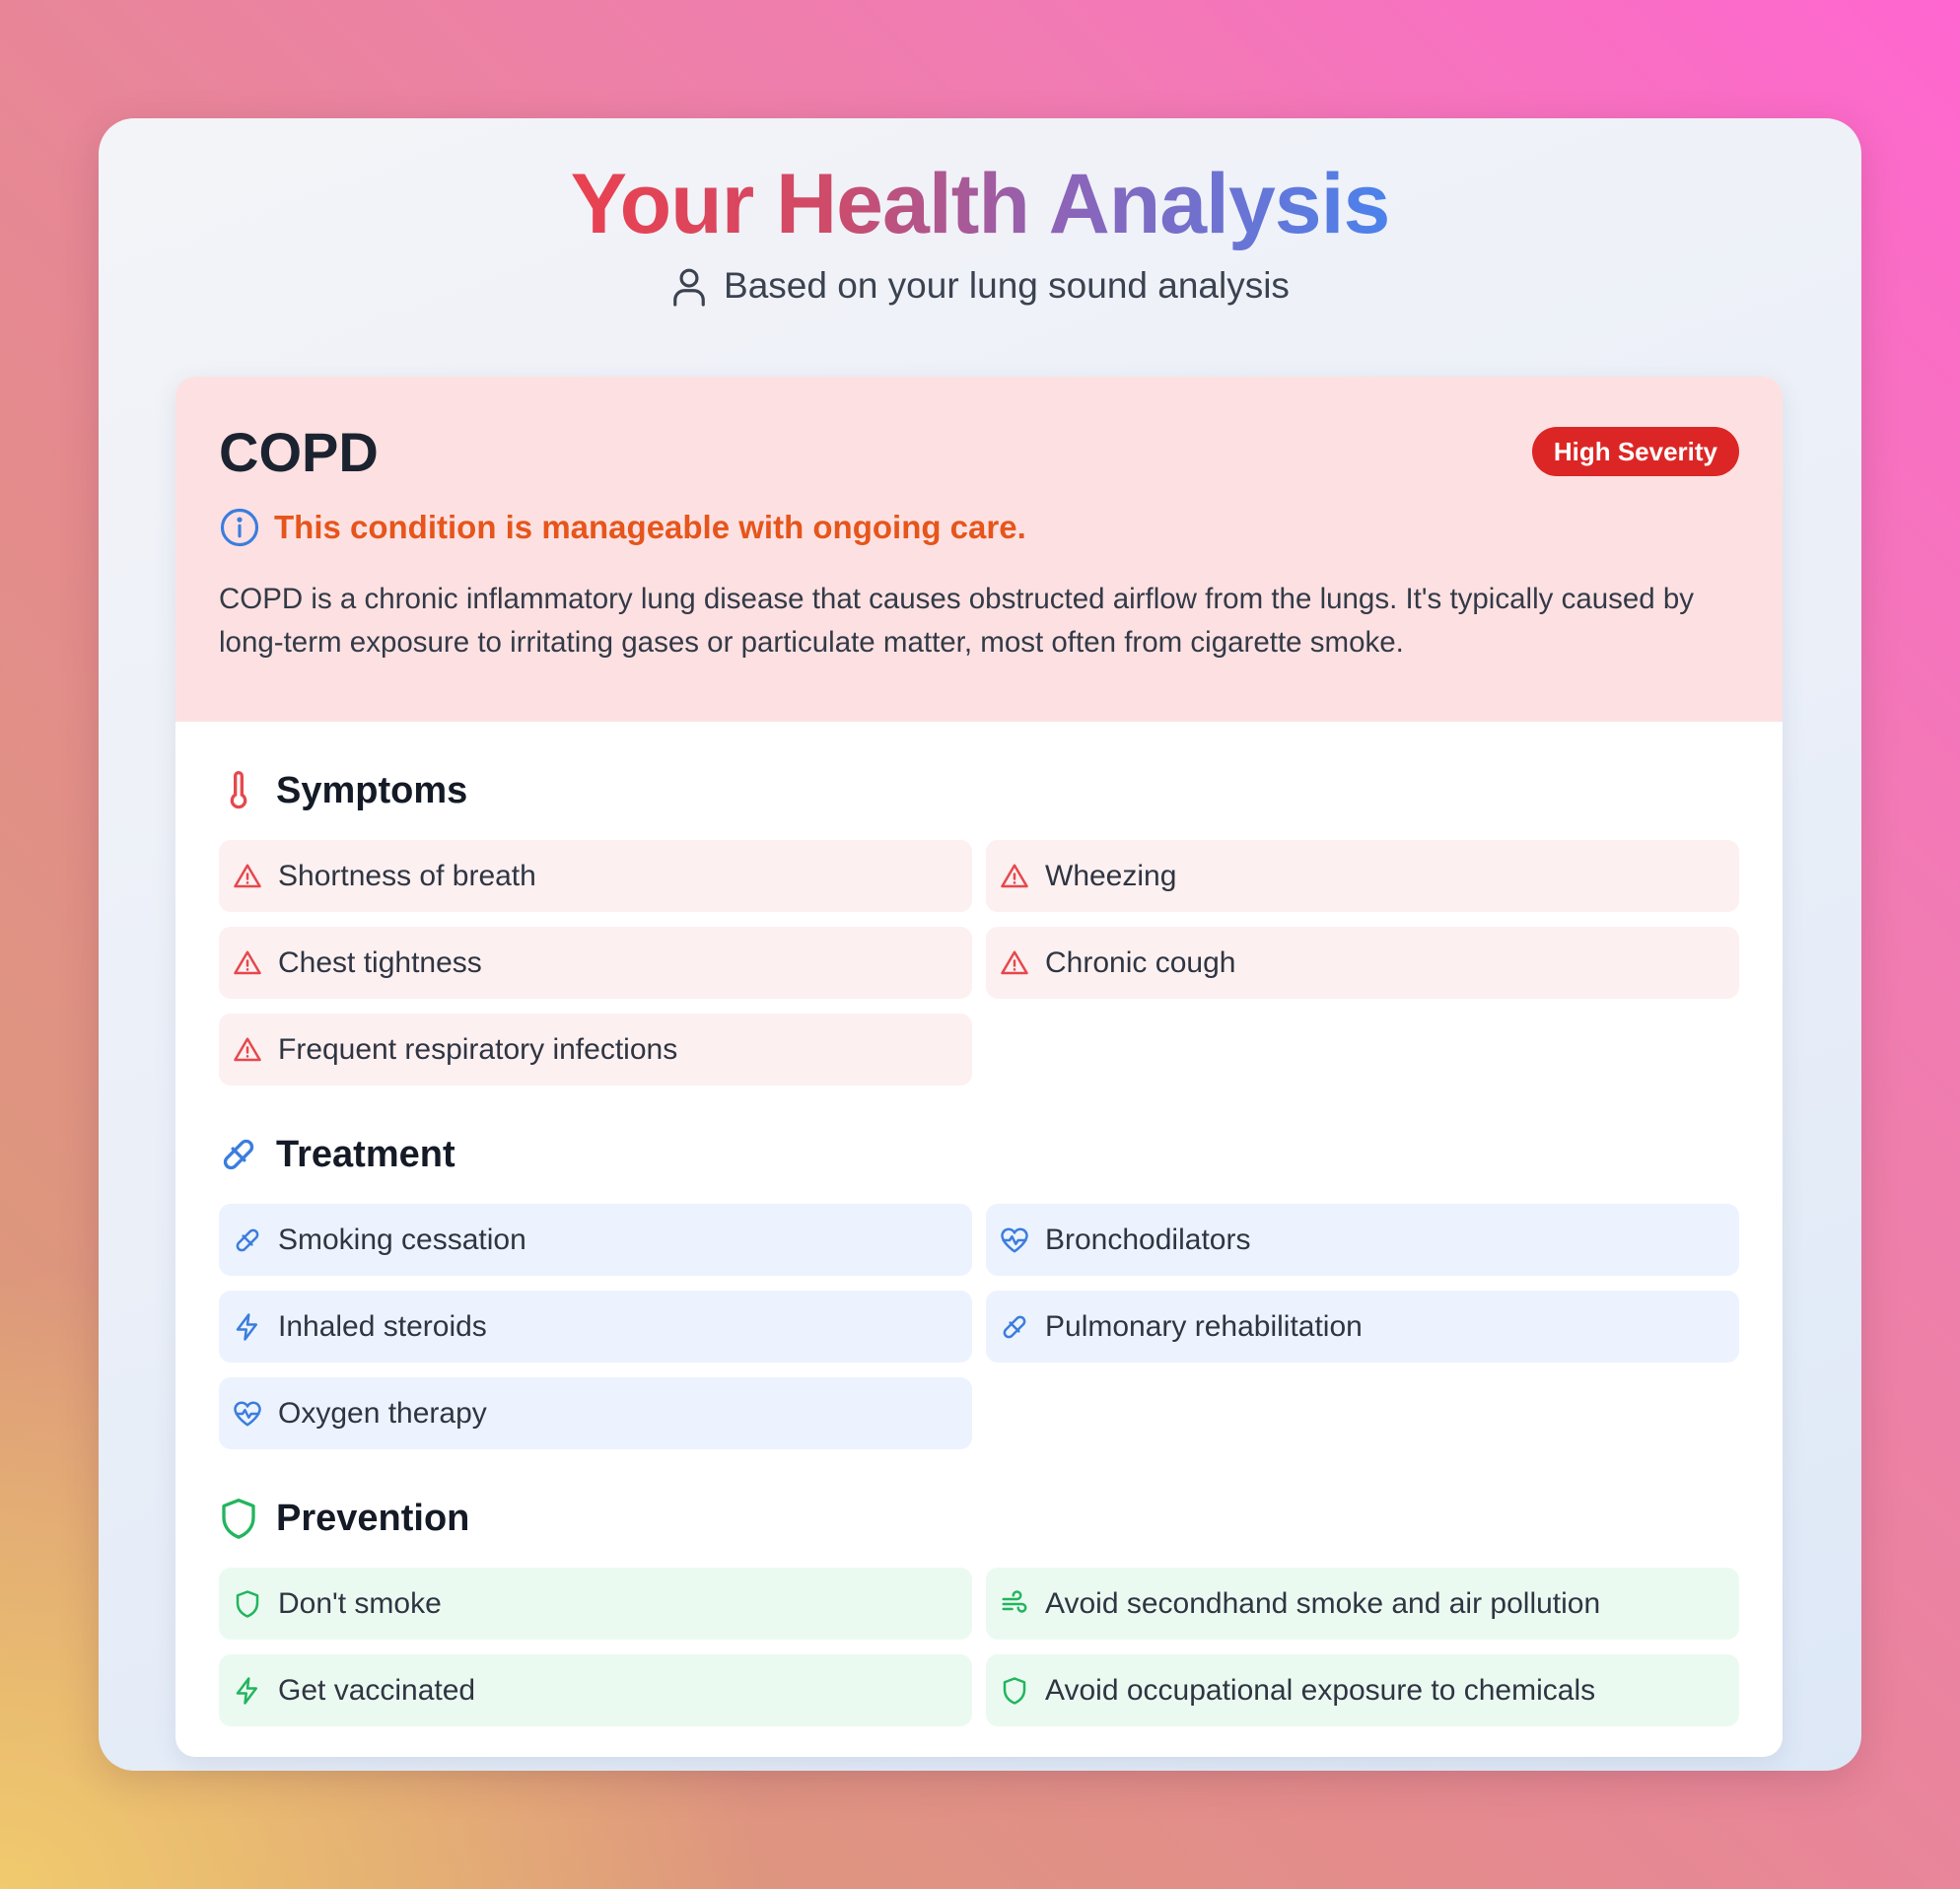 Image resolution: width=1960 pixels, height=1889 pixels. I want to click on prevention-item: Get vaccinated, so click(595, 1690).